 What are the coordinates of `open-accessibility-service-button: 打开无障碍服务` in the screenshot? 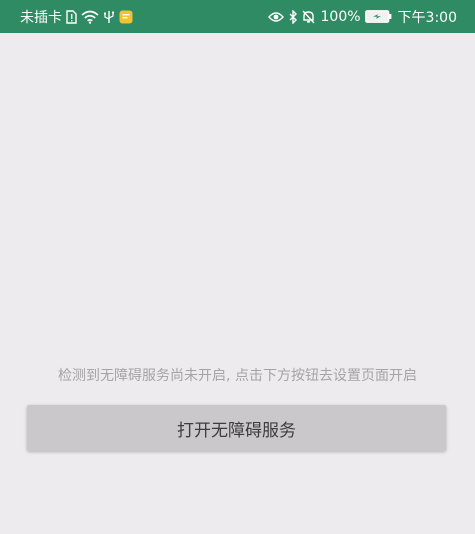 It's located at (236, 428).